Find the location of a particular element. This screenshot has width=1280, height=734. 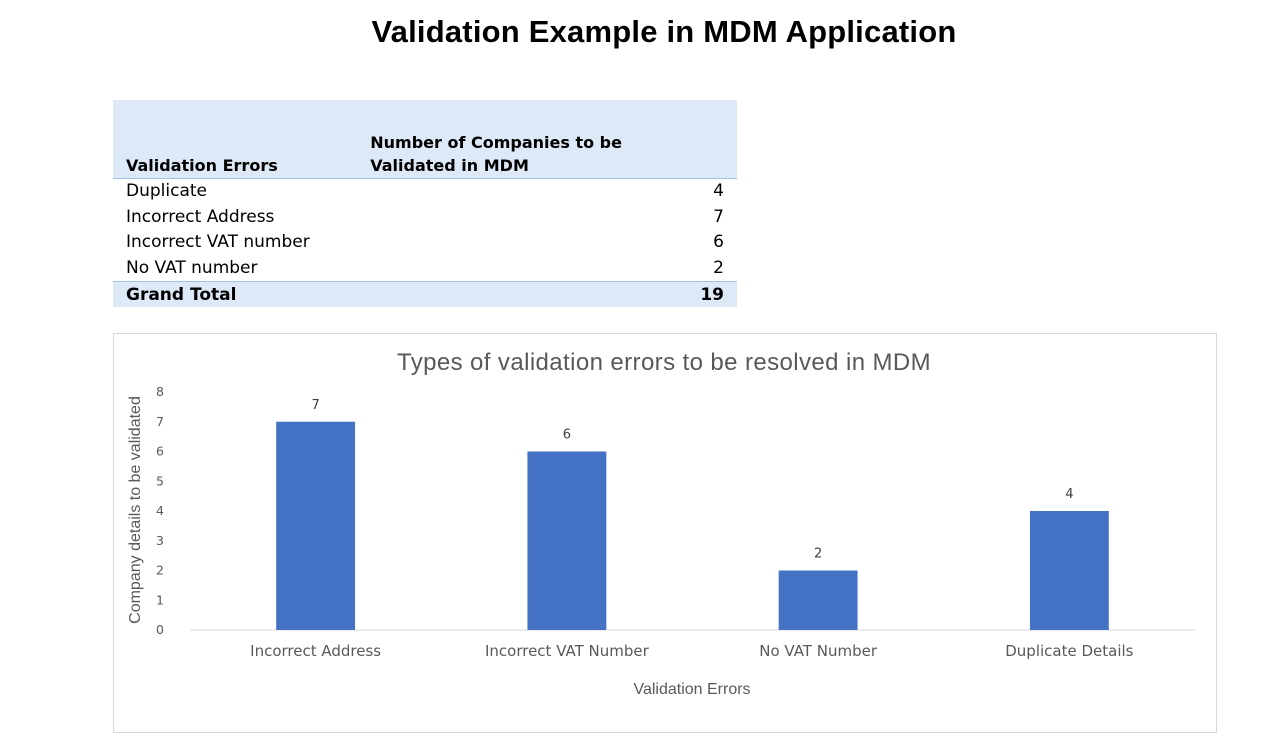

pivot-row-label: Duplicate is located at coordinates (166, 191).